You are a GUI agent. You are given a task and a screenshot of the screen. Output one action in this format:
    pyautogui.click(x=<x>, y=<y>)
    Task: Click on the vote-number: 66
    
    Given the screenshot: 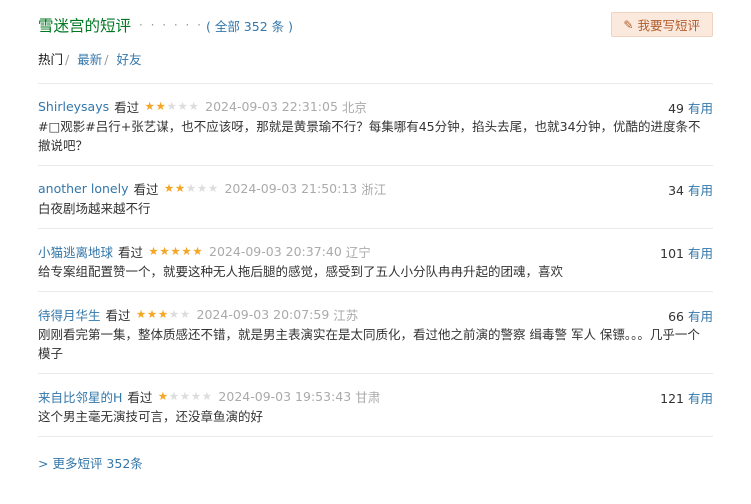 What is the action you would take?
    pyautogui.click(x=676, y=316)
    